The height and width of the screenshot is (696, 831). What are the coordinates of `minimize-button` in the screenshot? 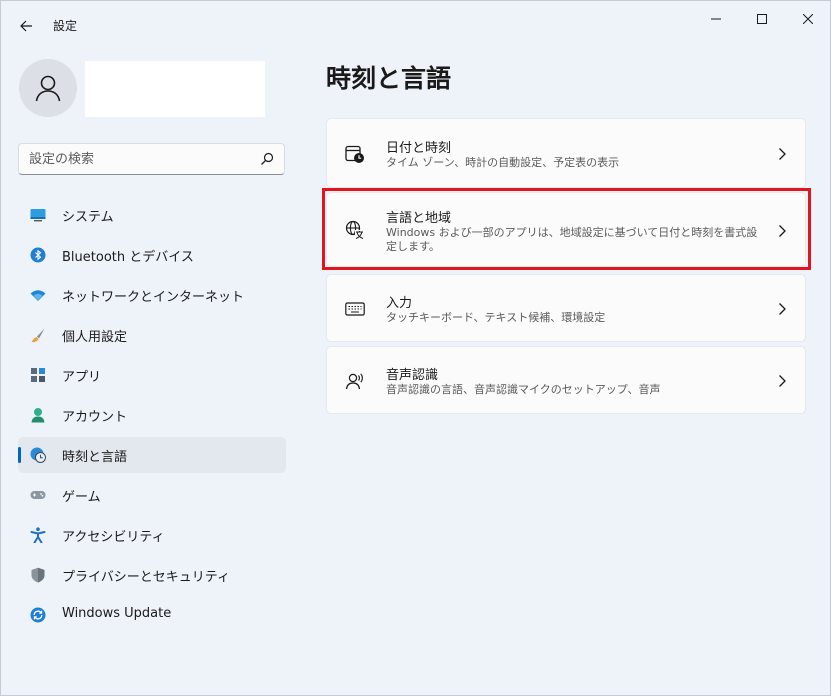 It's located at (716, 19).